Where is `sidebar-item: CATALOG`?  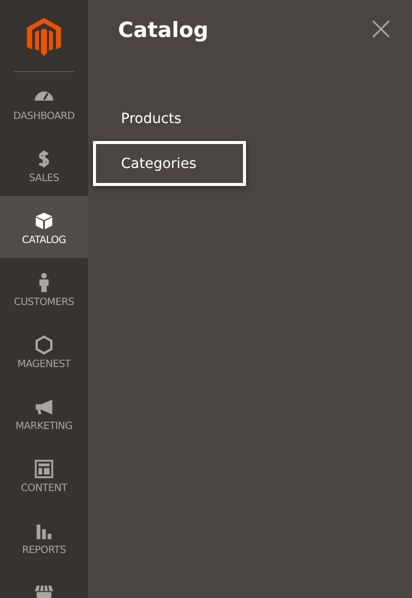 sidebar-item: CATALOG is located at coordinates (44, 227).